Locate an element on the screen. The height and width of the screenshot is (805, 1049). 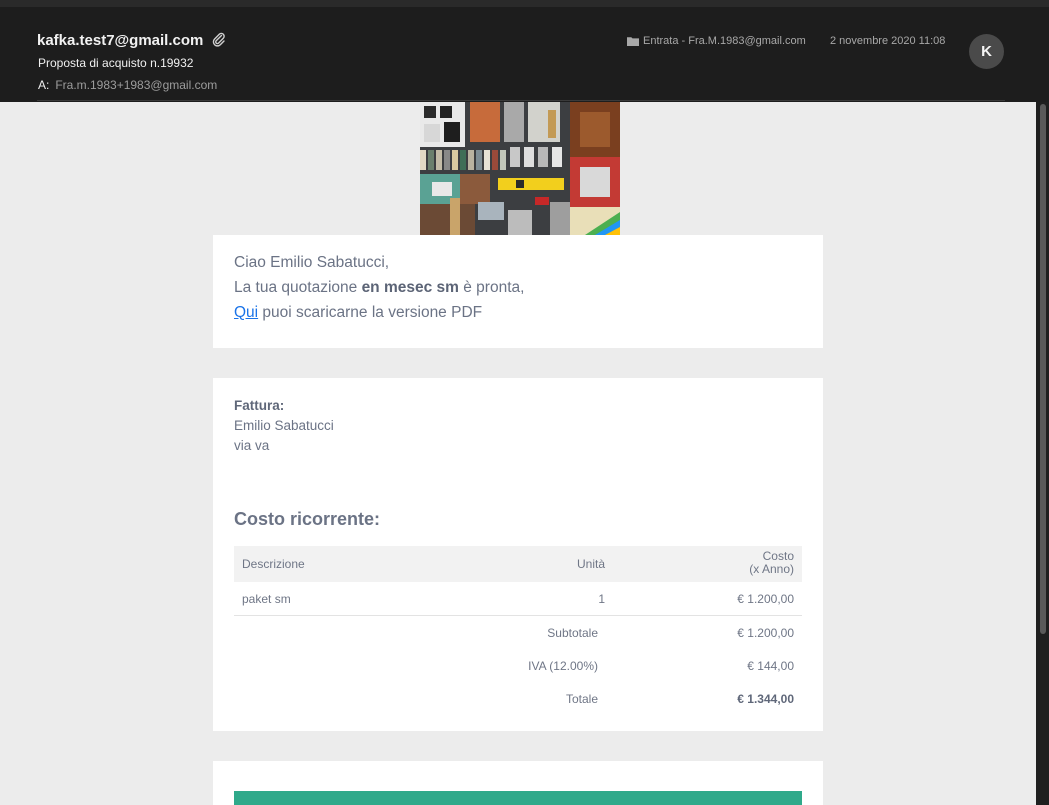
total-label: Totale is located at coordinates (581, 699).